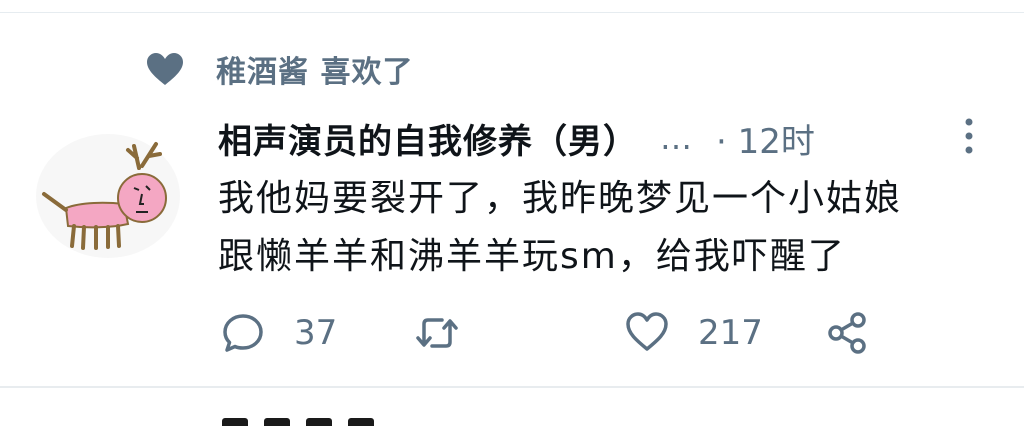 The image size is (1024, 426). I want to click on next-tweet-peek, so click(307, 422).